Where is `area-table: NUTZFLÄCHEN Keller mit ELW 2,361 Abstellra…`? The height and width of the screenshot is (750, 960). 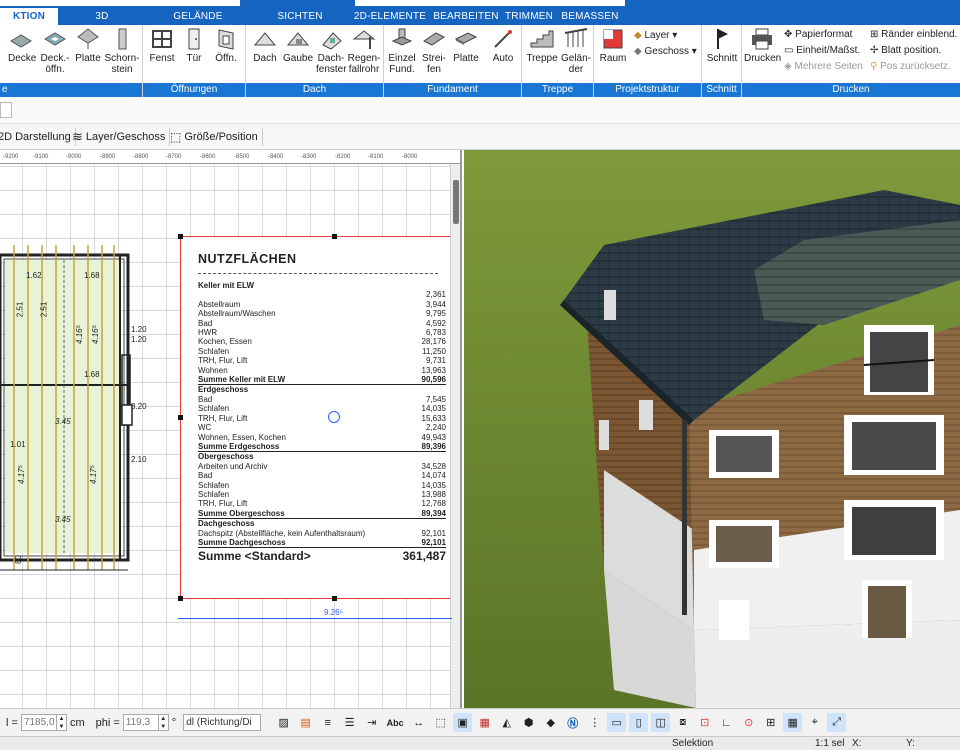
area-table: NUTZFLÄCHEN Keller mit ELW 2,361 Abstellra… is located at coordinates (315, 417).